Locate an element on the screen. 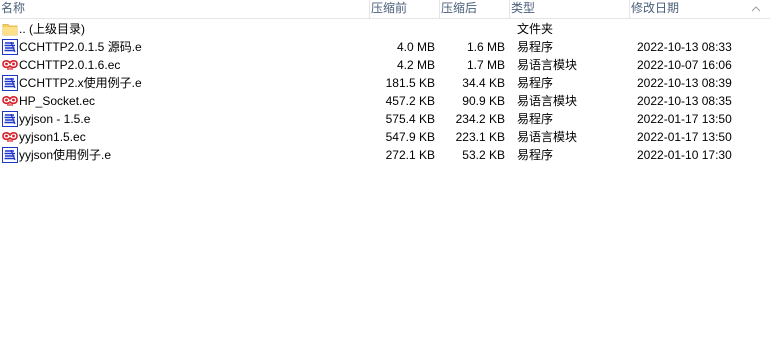 The height and width of the screenshot is (341, 770). file-name: CCHTTP2.0.1.6.ec is located at coordinates (70, 65).